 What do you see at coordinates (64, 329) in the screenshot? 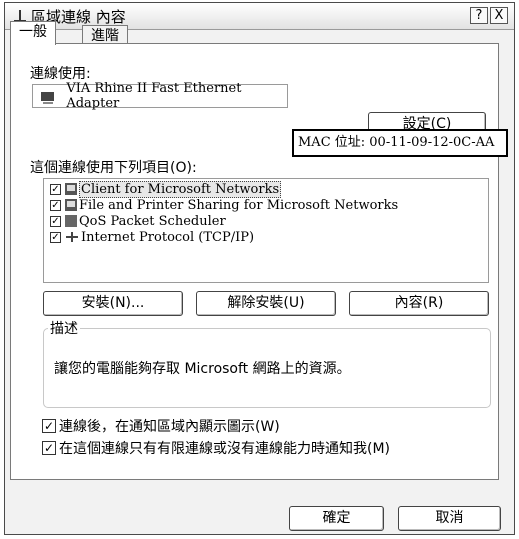
I see `description-legend: 描述` at bounding box center [64, 329].